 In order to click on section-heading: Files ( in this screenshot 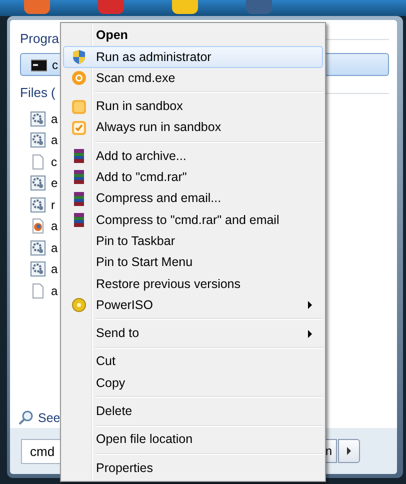, I will do `click(38, 93)`.